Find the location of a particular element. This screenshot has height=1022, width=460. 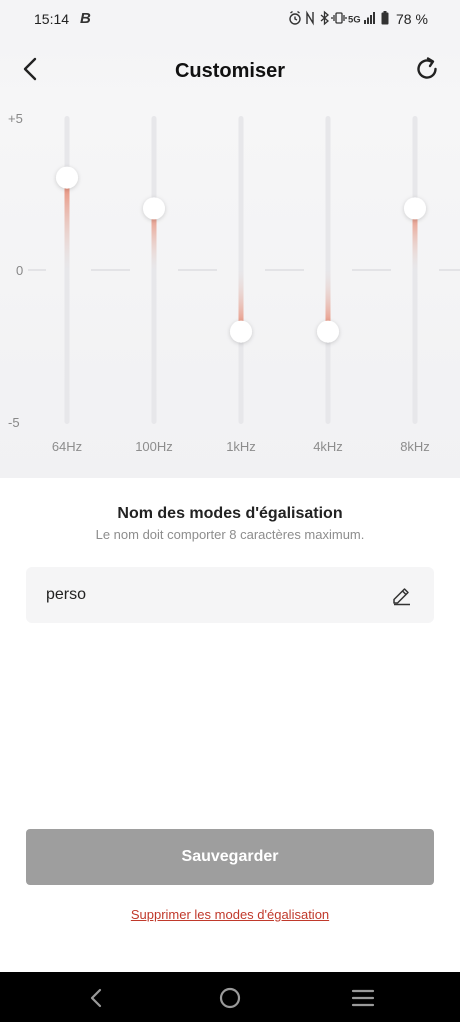

nav-home-button is located at coordinates (230, 998).